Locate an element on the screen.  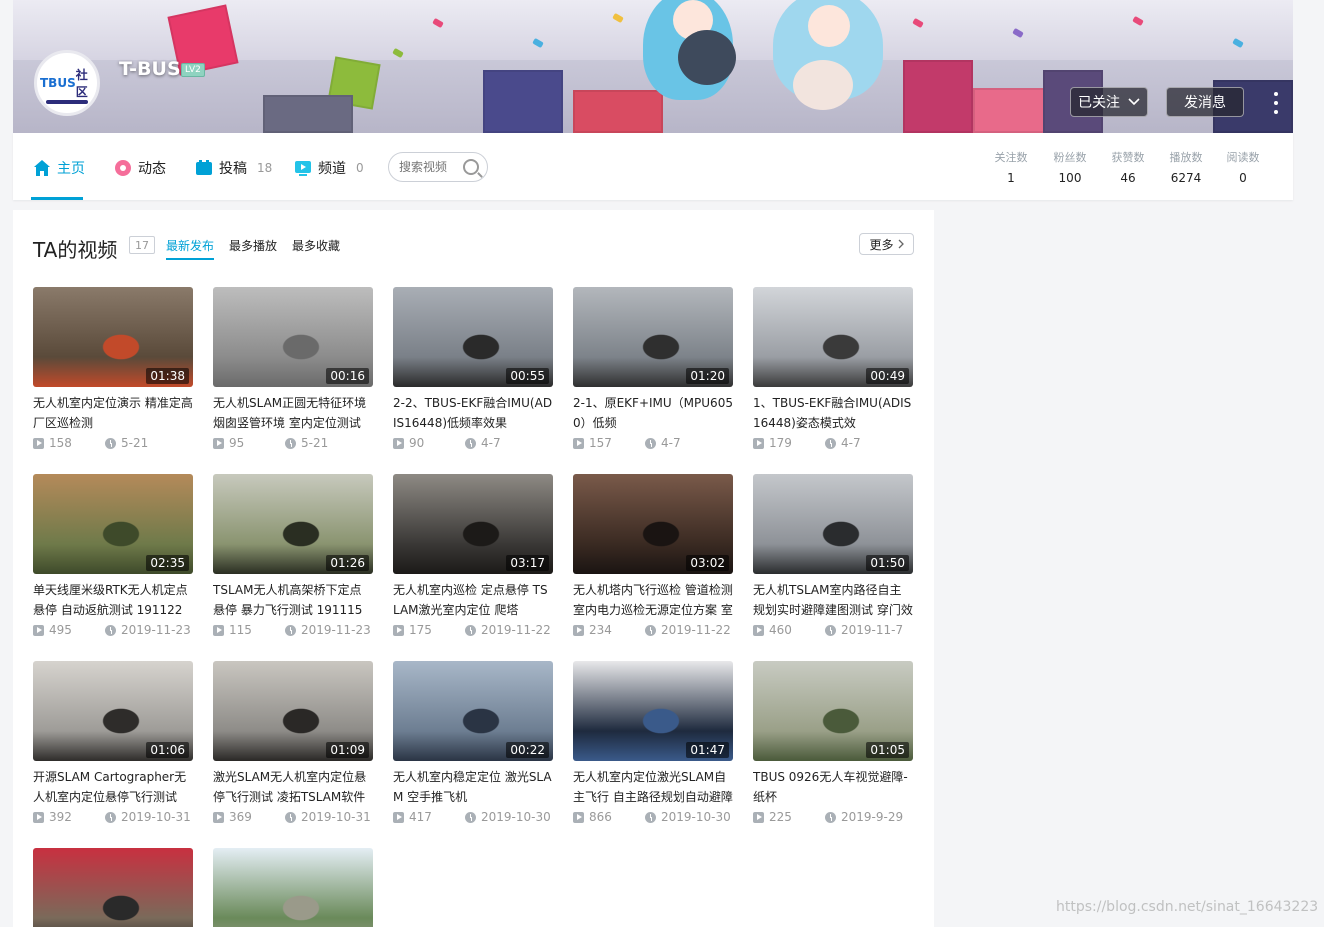
tab-channels: 频道 0 is located at coordinates (329, 168).